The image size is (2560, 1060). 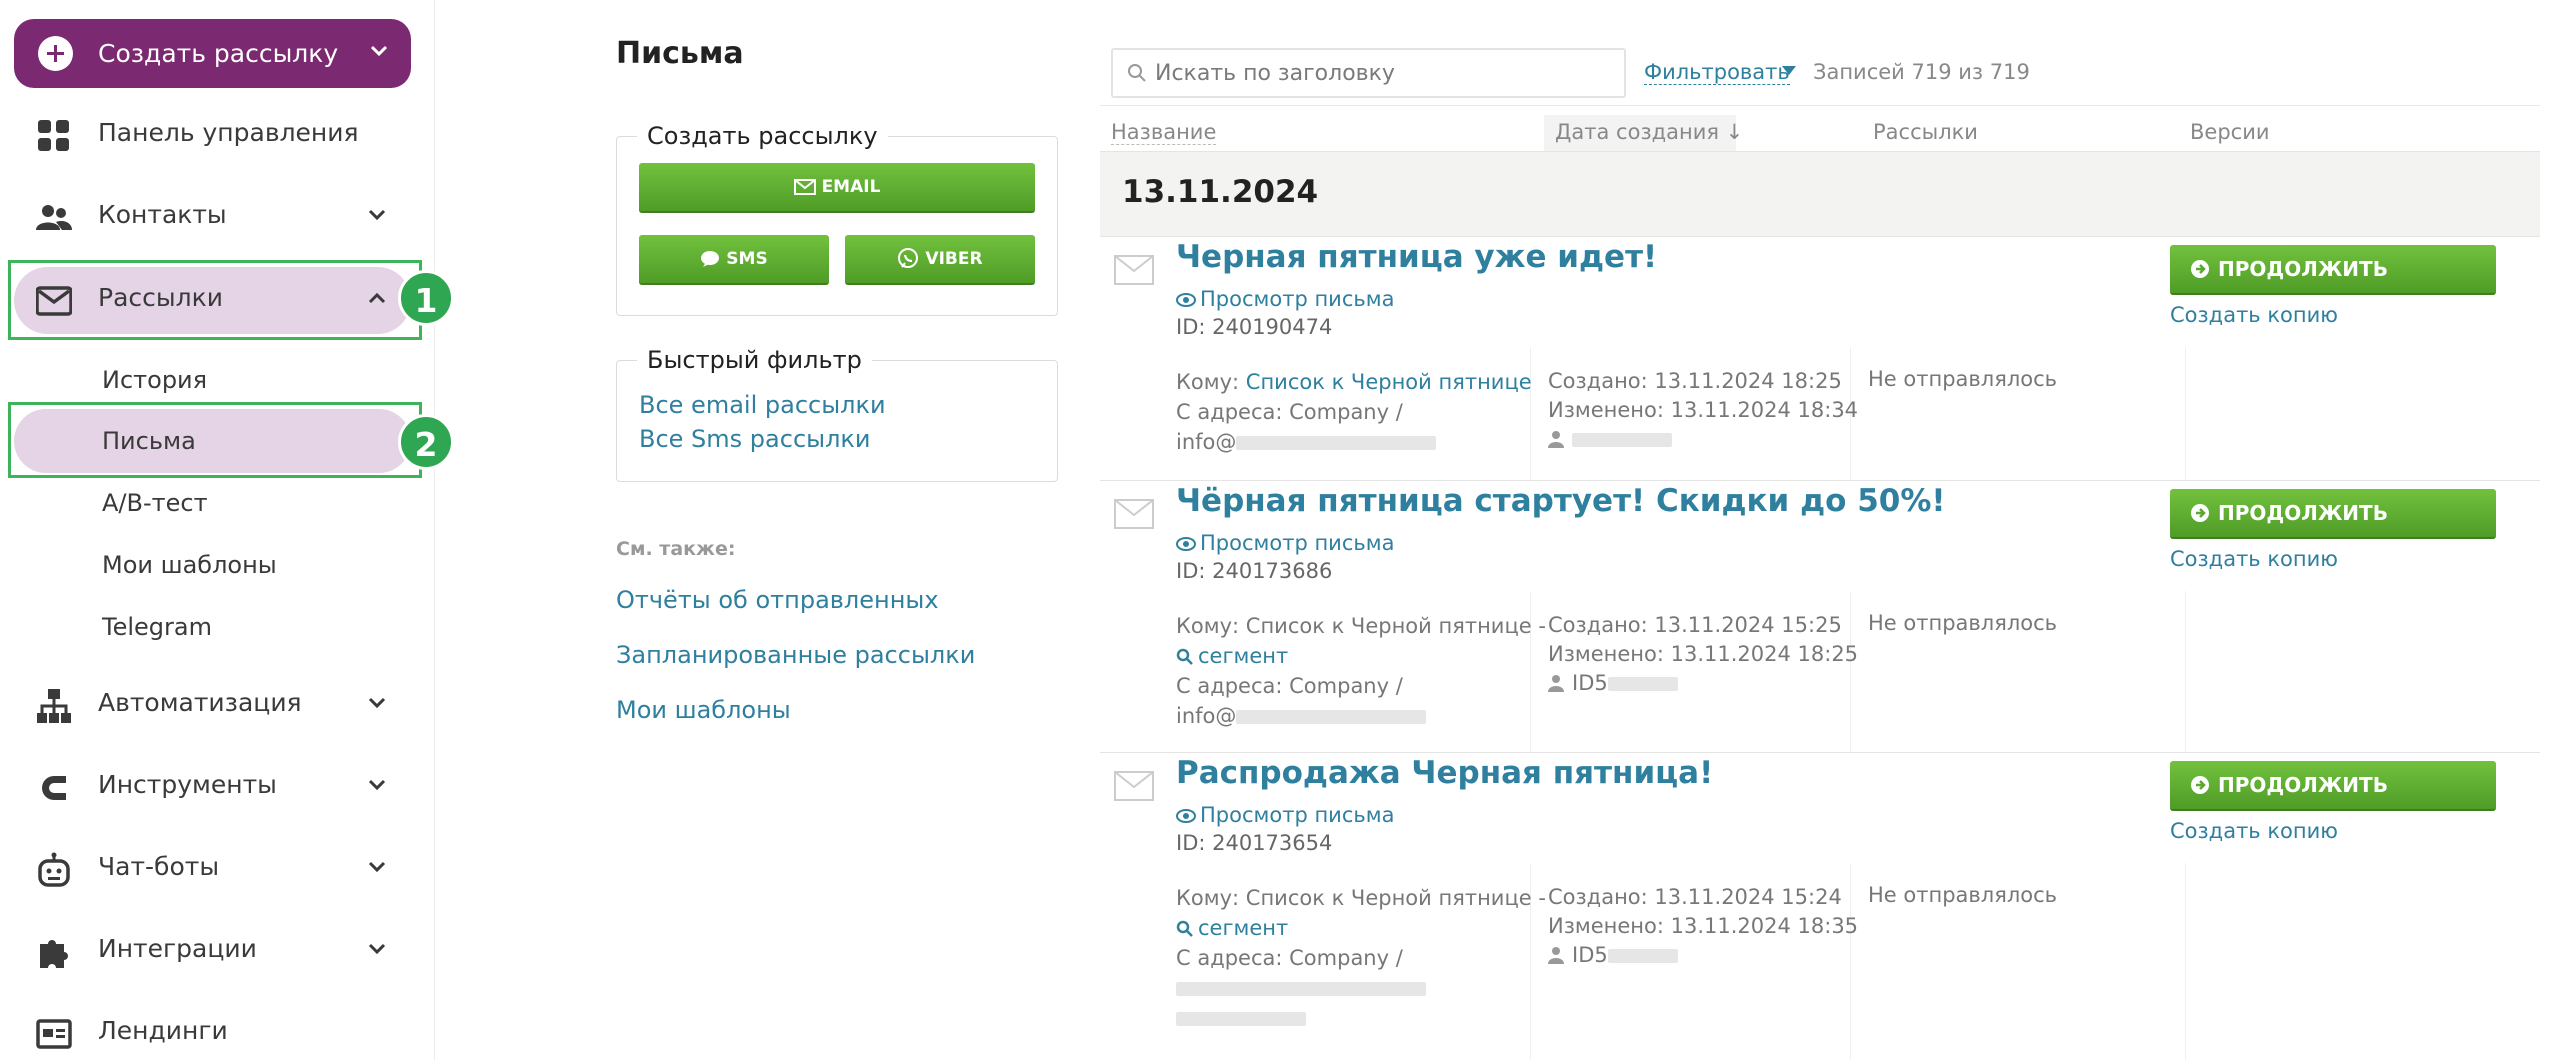 I want to click on sitemap-icon, so click(x=54, y=706).